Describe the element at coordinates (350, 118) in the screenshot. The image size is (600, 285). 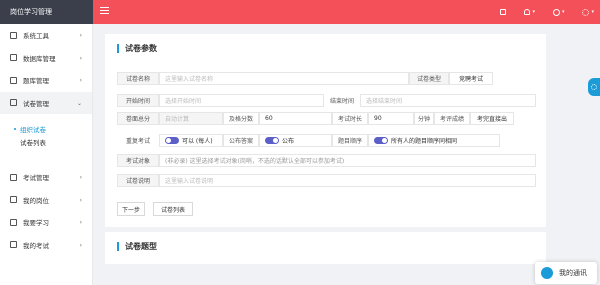
I see `duration-label: 考试时长` at that location.